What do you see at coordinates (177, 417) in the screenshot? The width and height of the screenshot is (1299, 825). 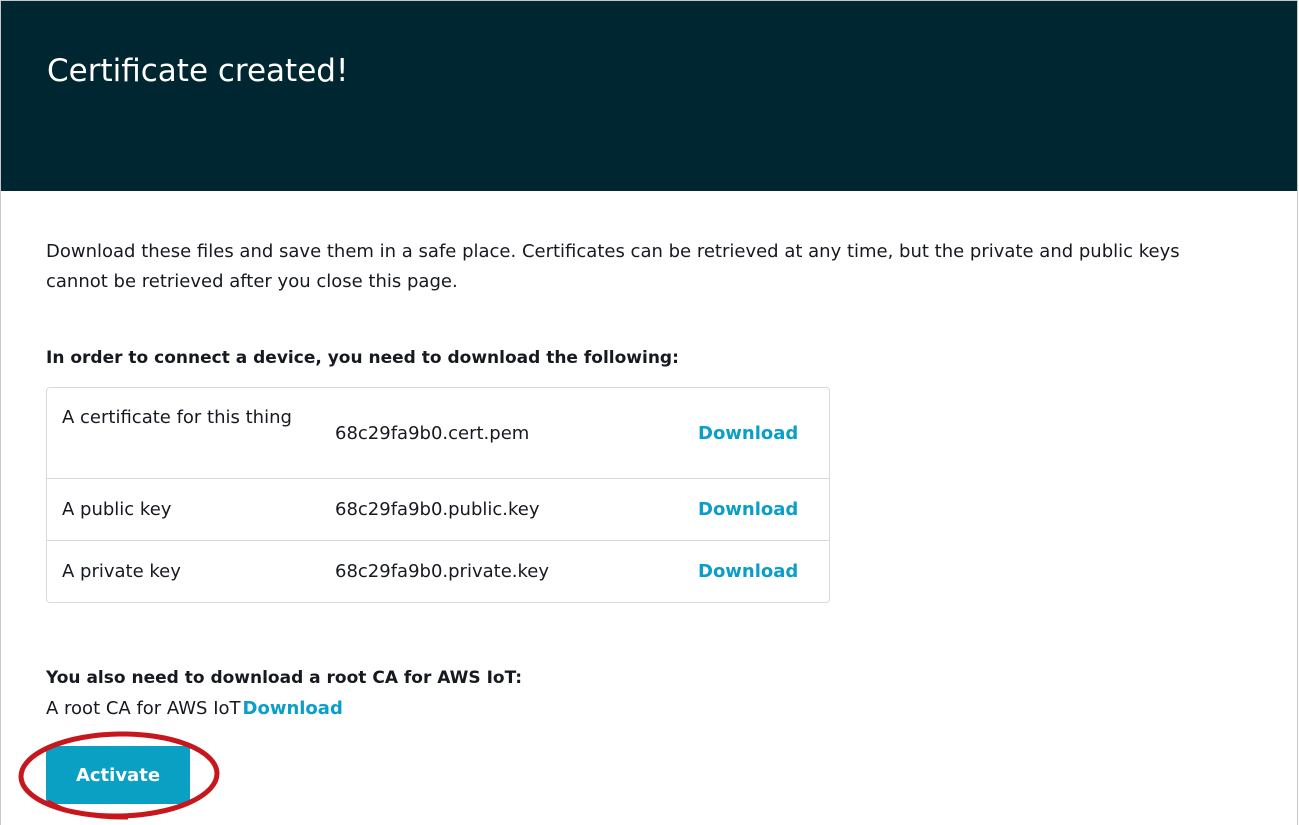 I see `file-description: A certificate for this thing` at bounding box center [177, 417].